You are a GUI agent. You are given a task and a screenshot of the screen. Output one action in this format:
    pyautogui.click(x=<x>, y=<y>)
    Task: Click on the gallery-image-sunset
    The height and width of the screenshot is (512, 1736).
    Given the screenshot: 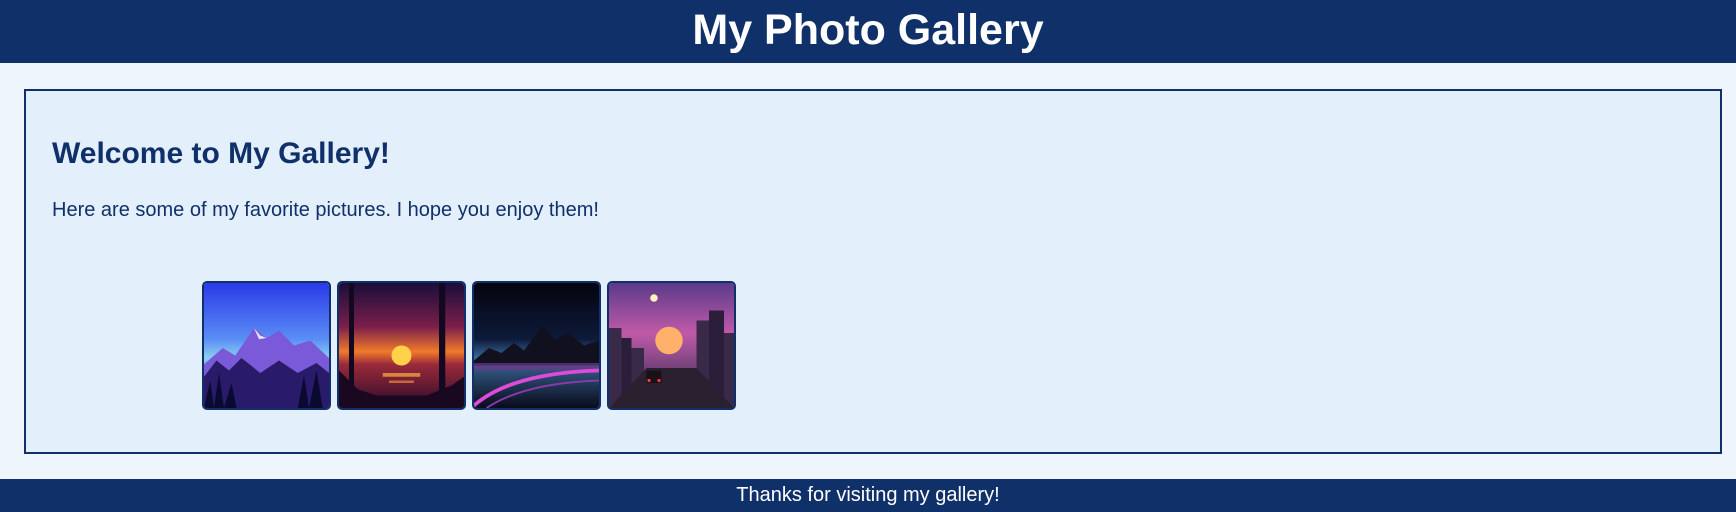 What is the action you would take?
    pyautogui.click(x=401, y=345)
    